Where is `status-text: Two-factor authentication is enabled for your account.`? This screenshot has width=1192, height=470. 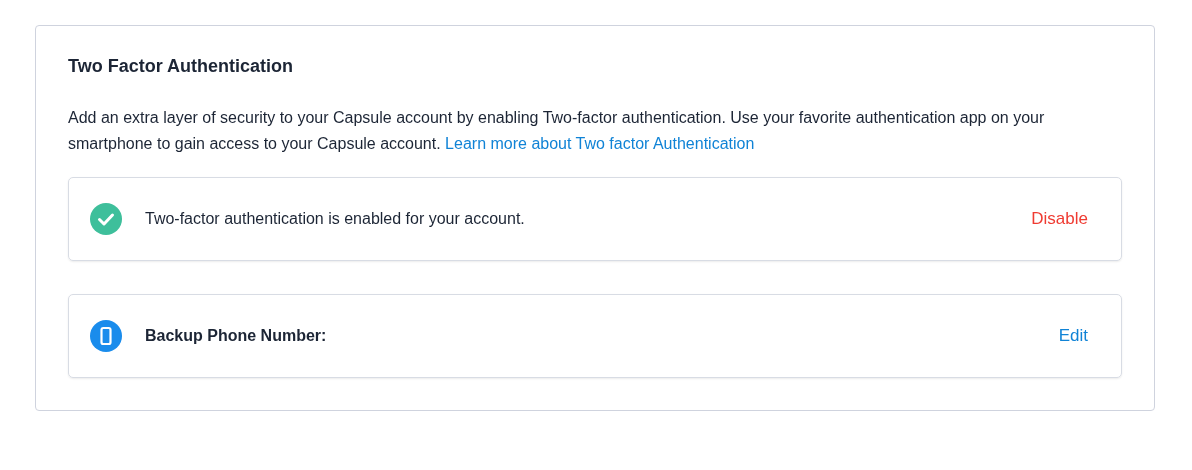
status-text: Two-factor authentication is enabled for your account. is located at coordinates (335, 219).